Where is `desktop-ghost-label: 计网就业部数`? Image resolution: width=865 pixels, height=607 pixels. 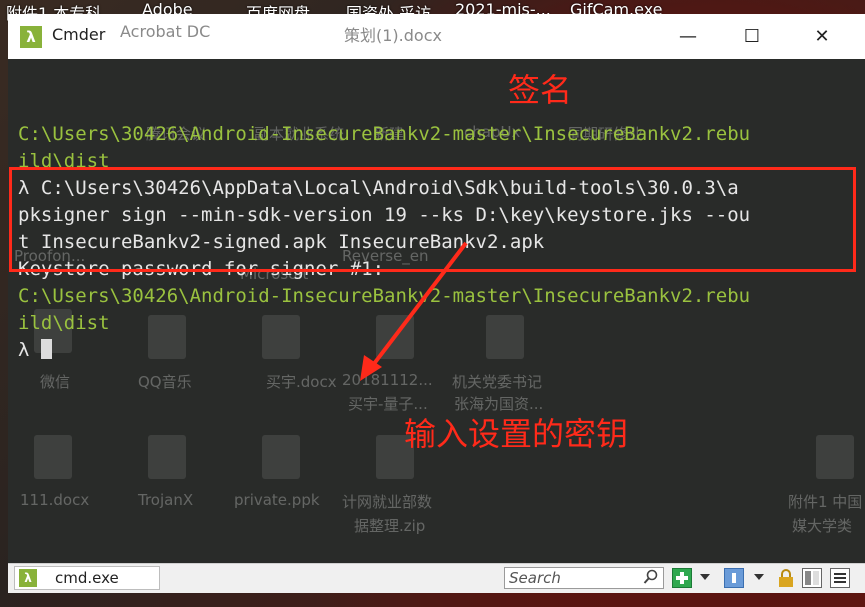 desktop-ghost-label: 计网就业部数 is located at coordinates (387, 502).